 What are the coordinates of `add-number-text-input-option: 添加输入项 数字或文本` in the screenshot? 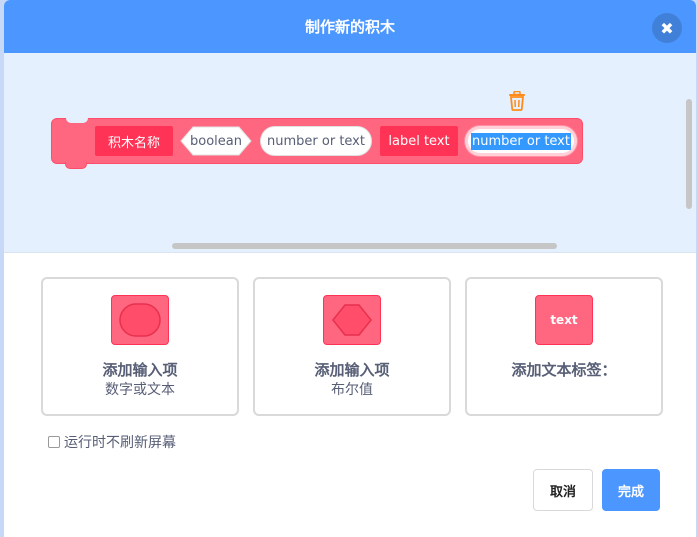 It's located at (140, 346).